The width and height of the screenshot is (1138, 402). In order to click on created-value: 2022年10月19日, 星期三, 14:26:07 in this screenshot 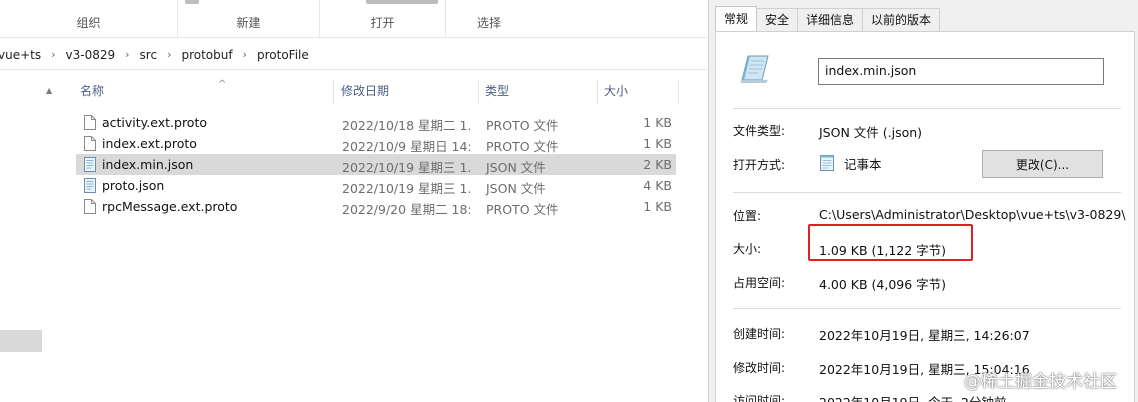, I will do `click(924, 335)`.